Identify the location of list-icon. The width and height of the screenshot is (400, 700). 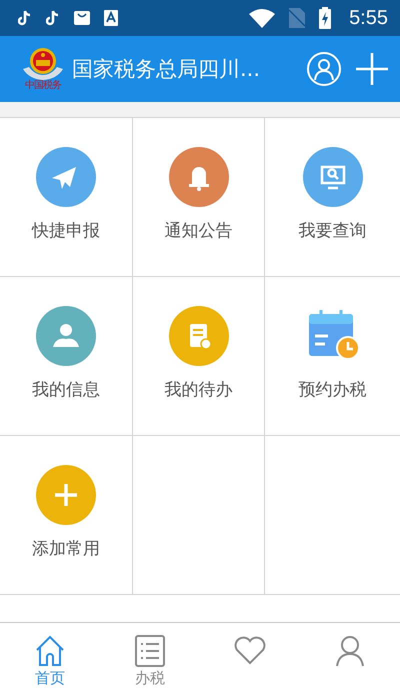
(150, 651).